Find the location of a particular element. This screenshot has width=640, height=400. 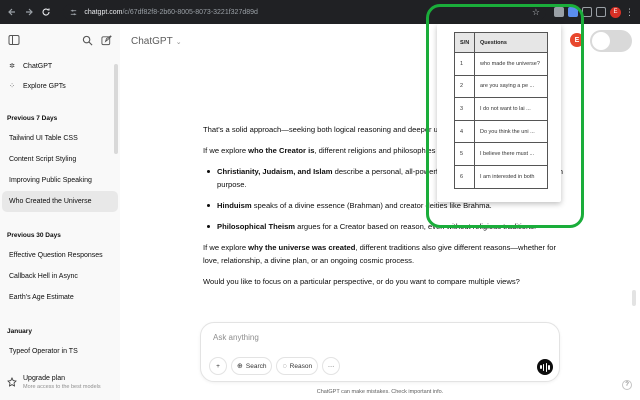

url-path: /c/67df82f8-2b60-8005-8073-3221f327d89d is located at coordinates (190, 12).